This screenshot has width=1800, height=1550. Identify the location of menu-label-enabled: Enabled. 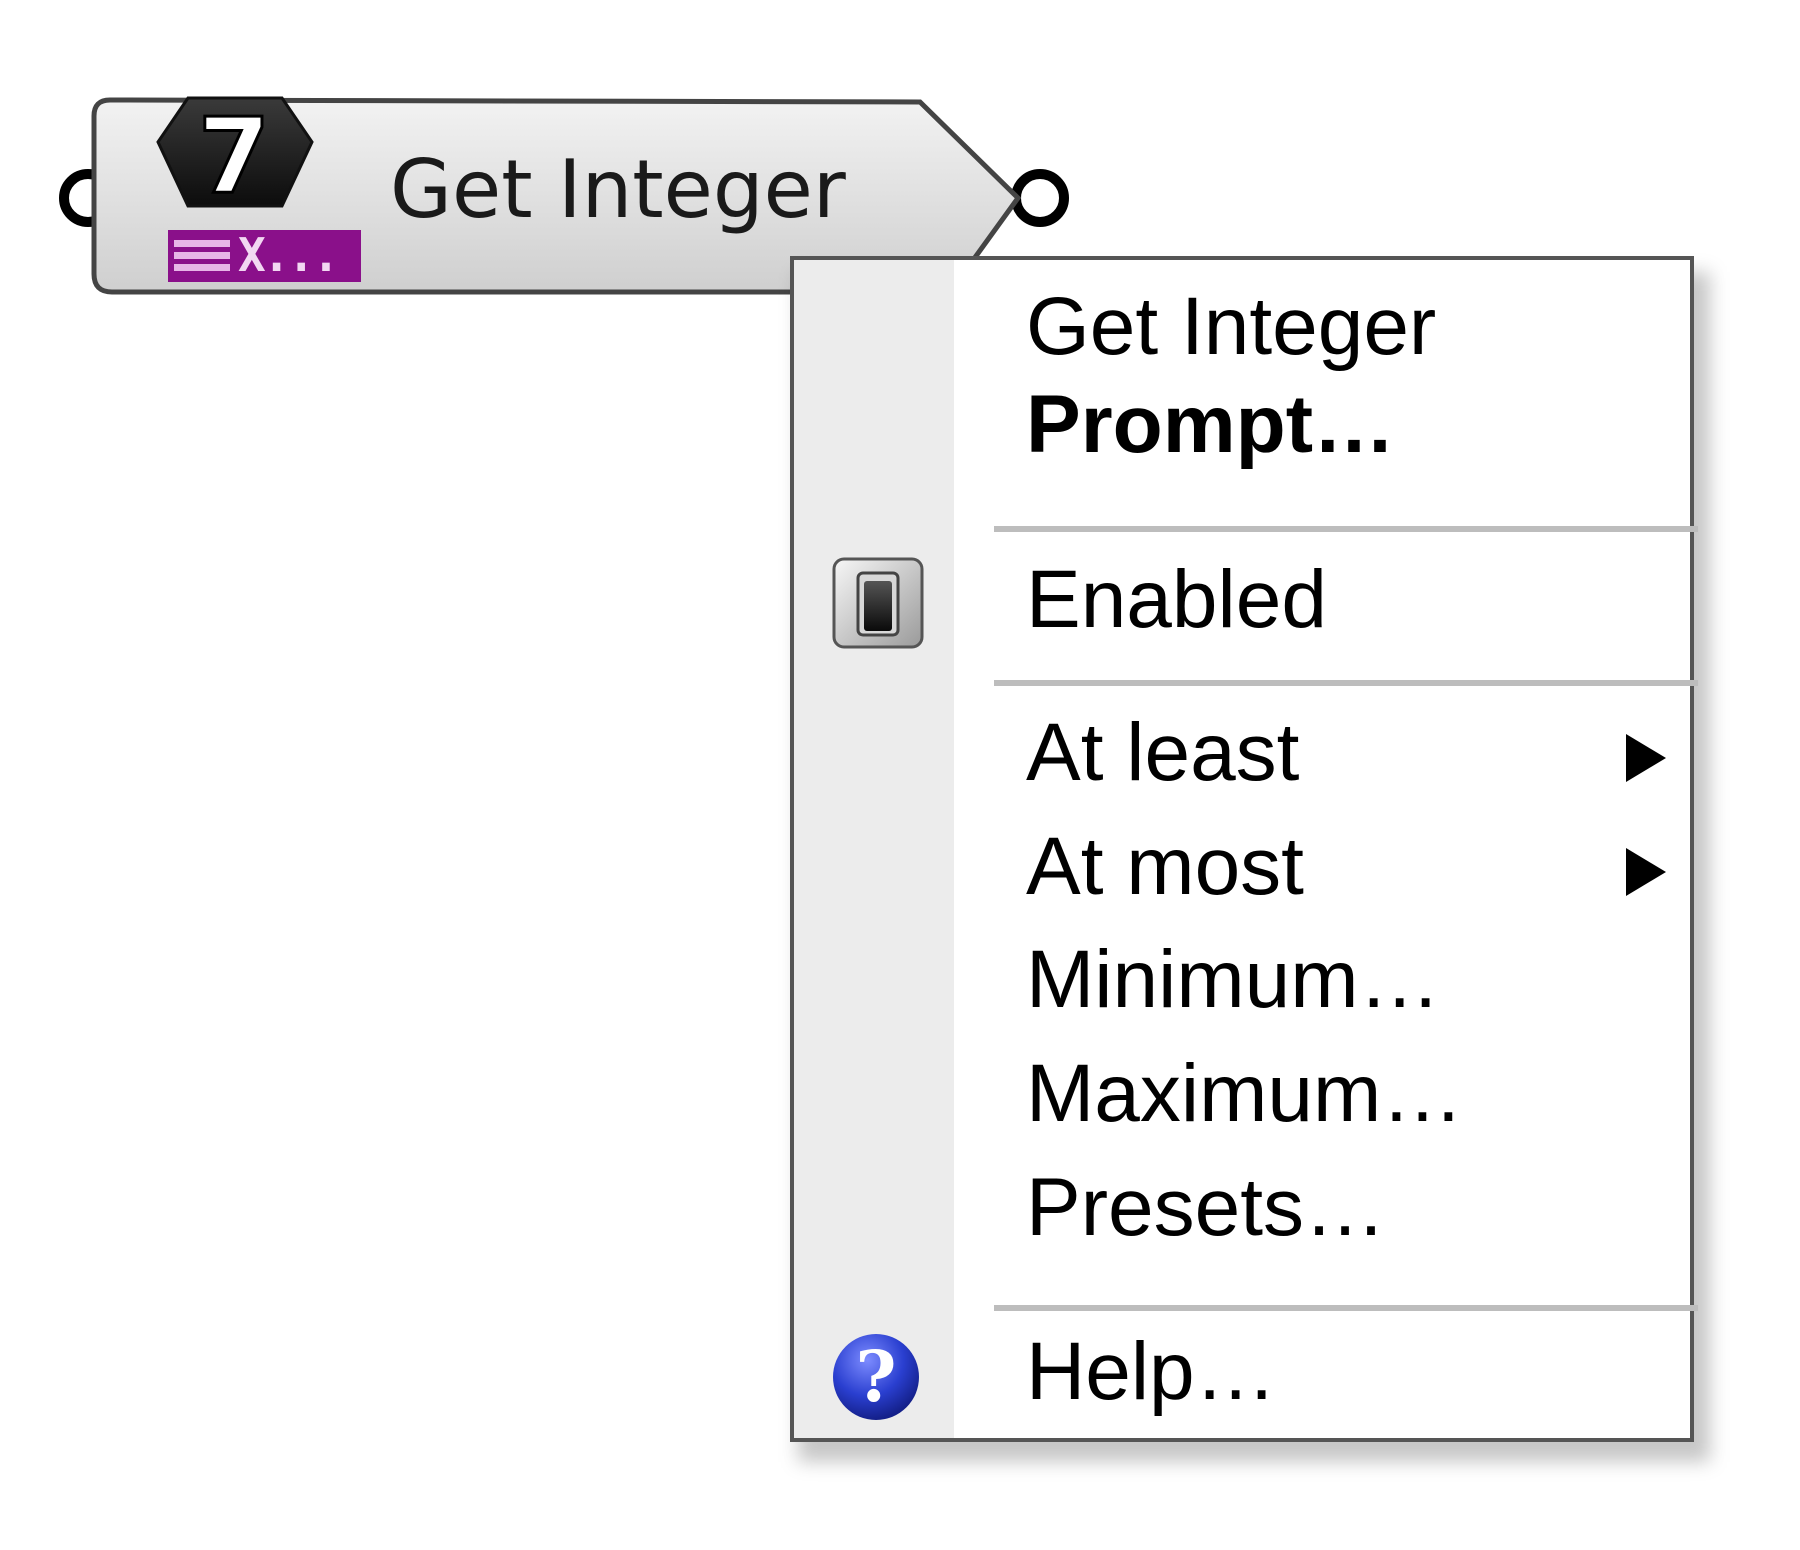
(1176, 599).